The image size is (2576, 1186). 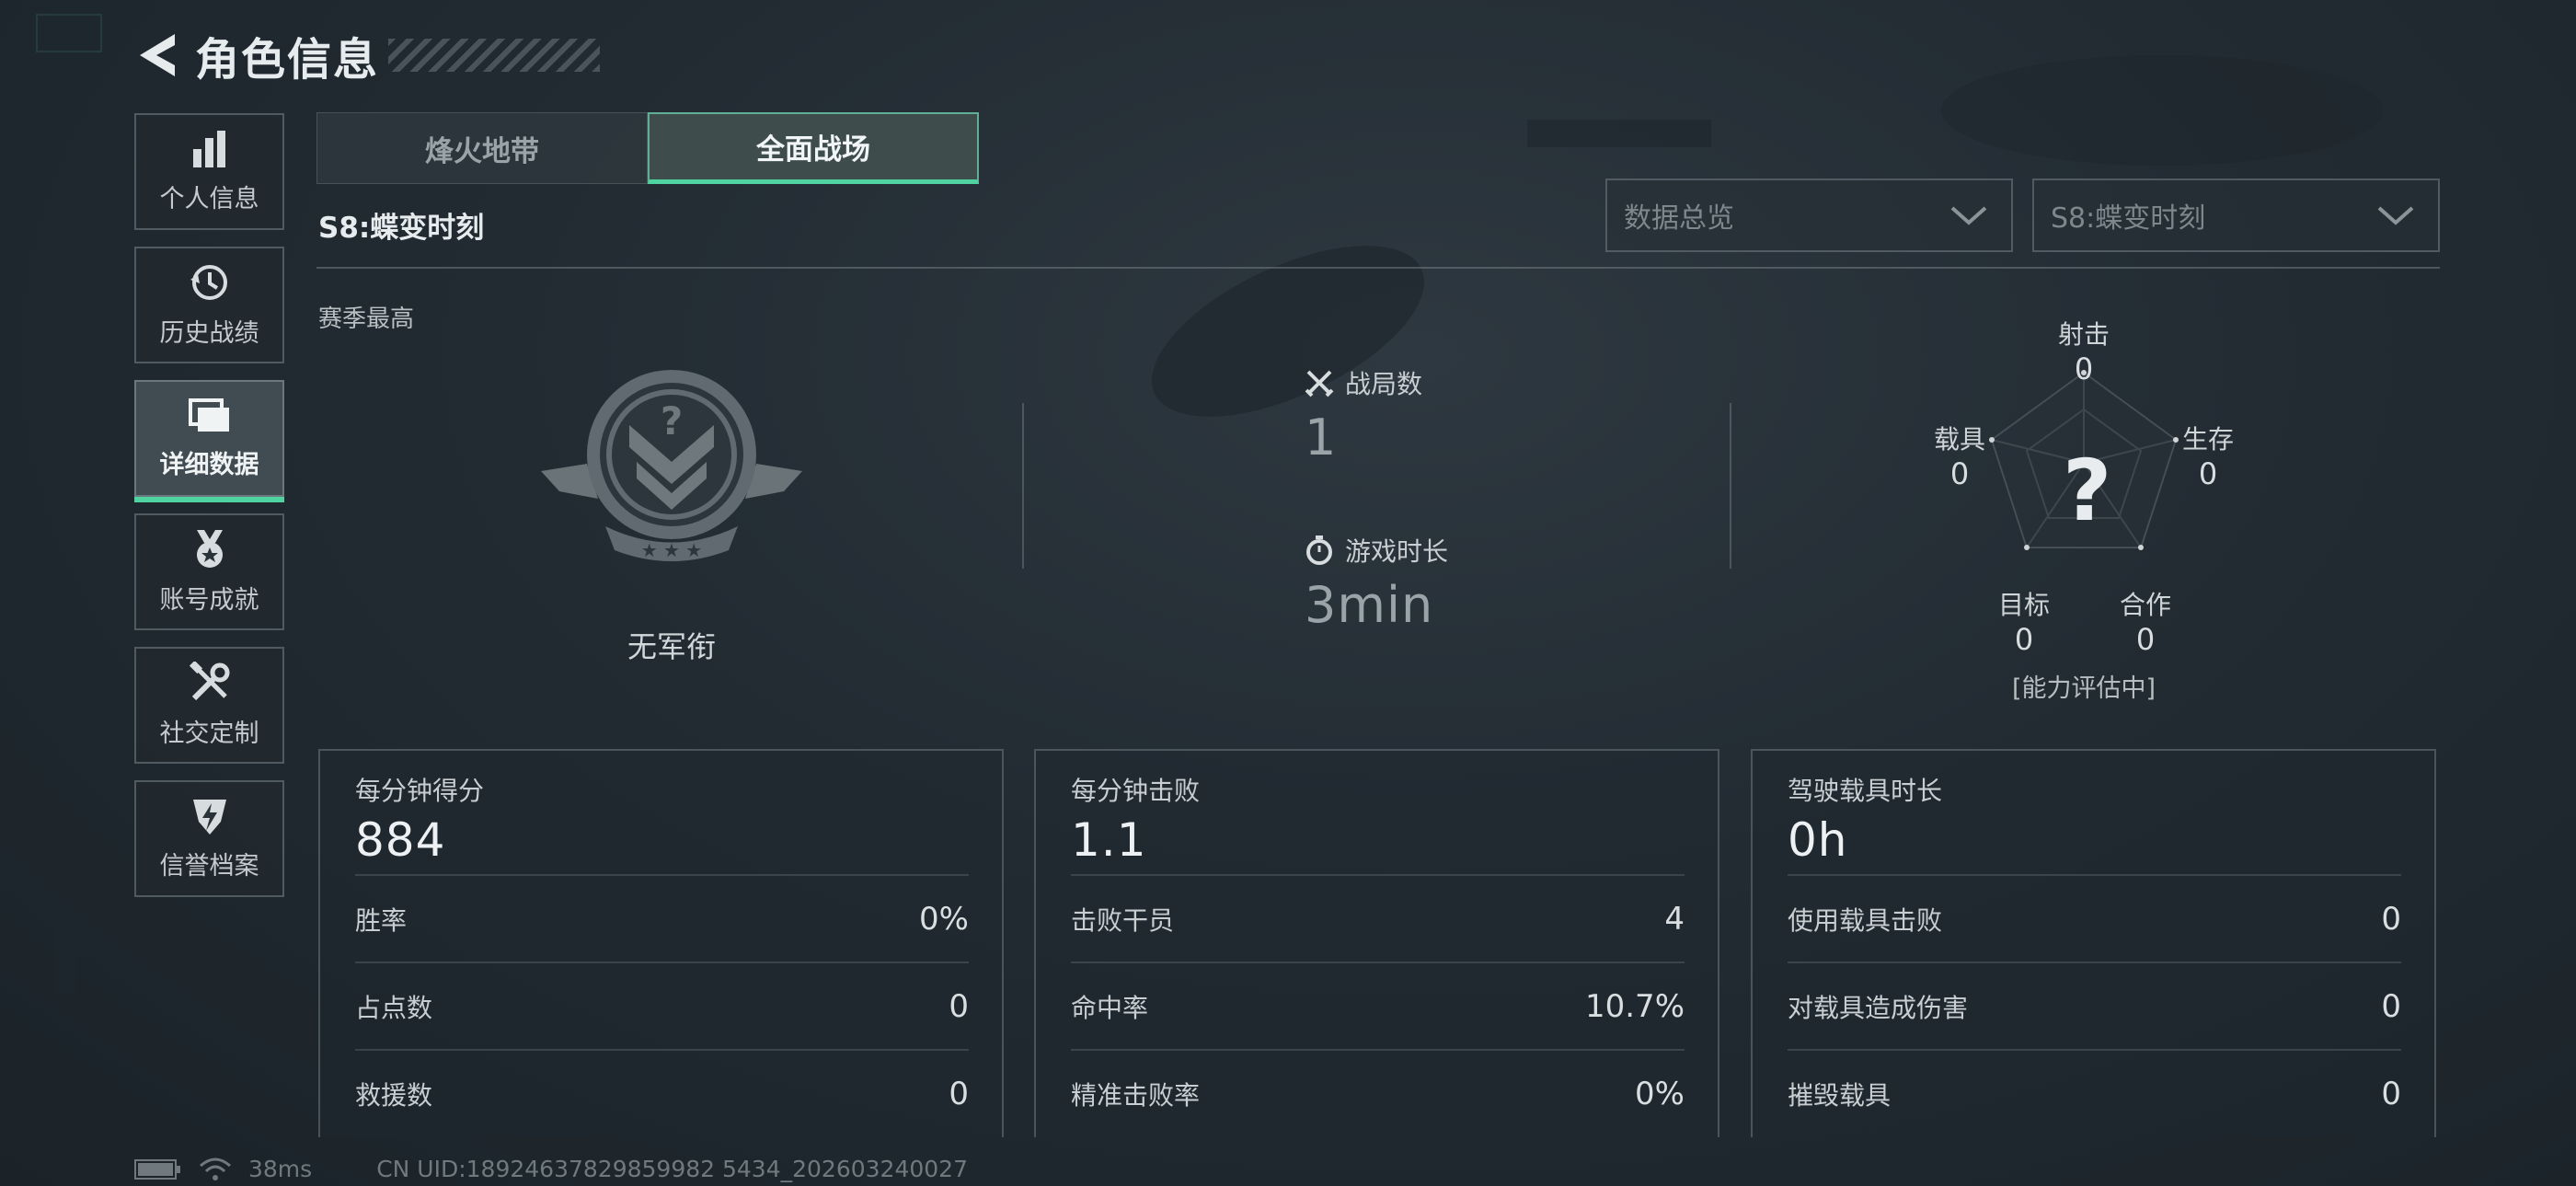 I want to click on stat-row-label: 击败干员, so click(x=1123, y=920).